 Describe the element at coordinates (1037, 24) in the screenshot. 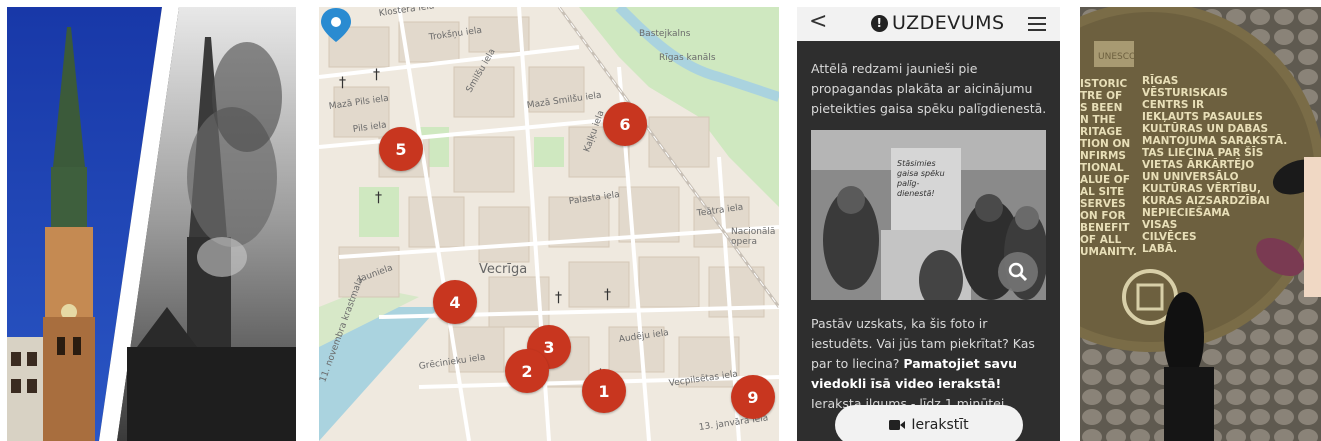

I see `hamburger-menu-icon` at that location.